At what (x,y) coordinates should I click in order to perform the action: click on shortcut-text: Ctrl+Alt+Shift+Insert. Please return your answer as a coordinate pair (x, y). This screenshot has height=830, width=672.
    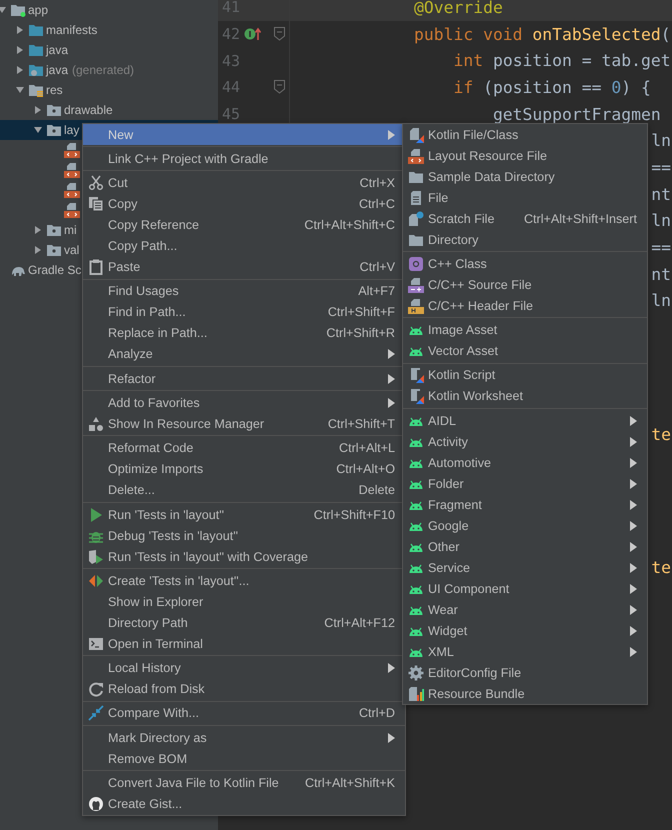
    Looking at the image, I should click on (579, 219).